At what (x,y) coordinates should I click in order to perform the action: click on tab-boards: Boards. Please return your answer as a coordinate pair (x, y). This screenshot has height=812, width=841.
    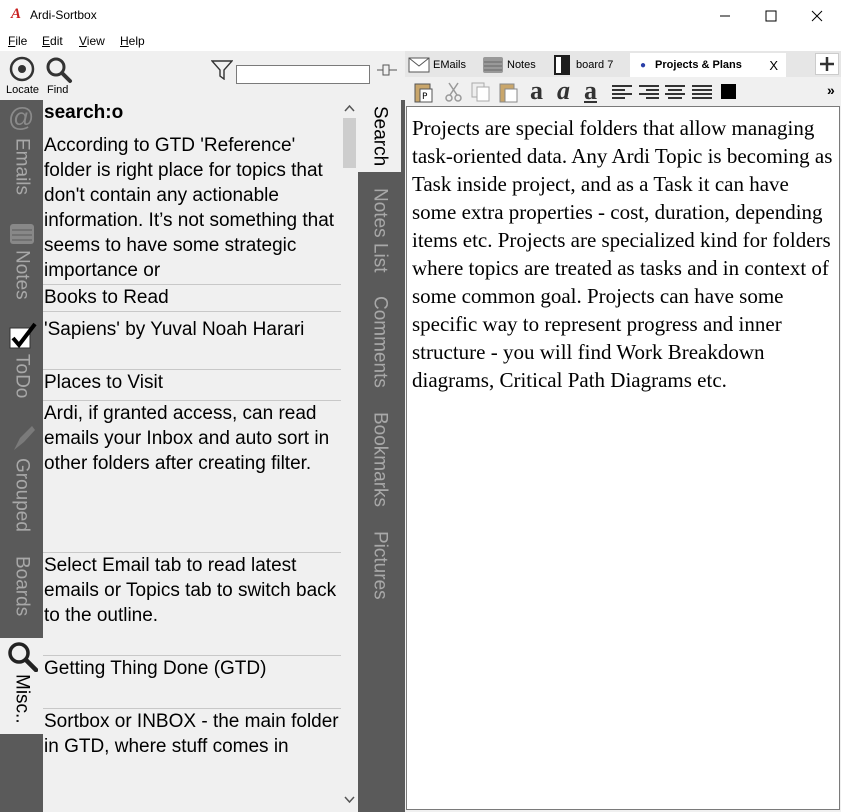
    Looking at the image, I should click on (21, 592).